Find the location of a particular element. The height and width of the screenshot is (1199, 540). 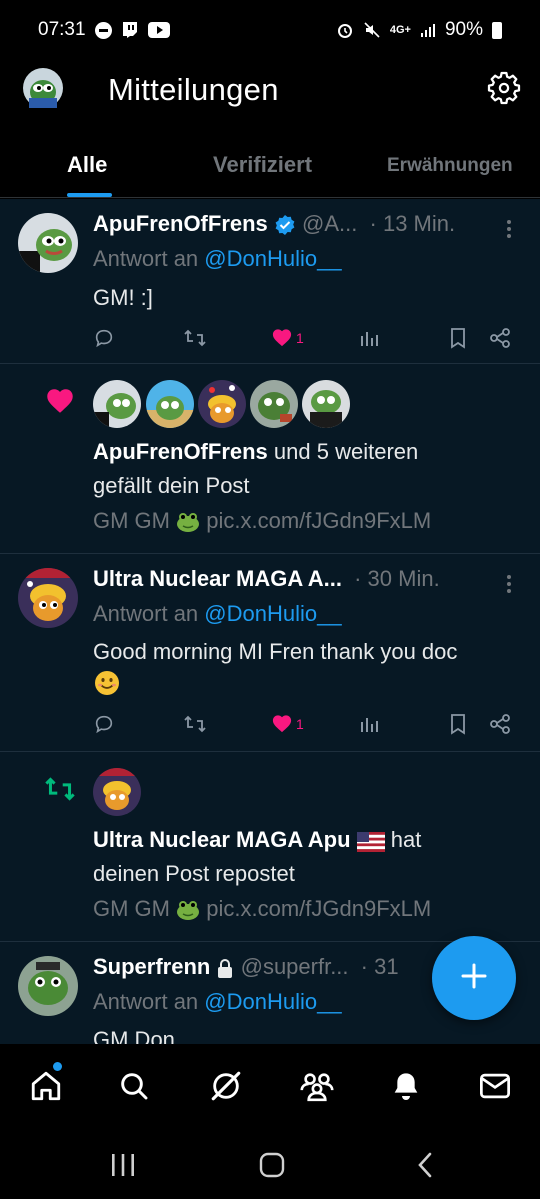

battery-icon is located at coordinates (497, 30).